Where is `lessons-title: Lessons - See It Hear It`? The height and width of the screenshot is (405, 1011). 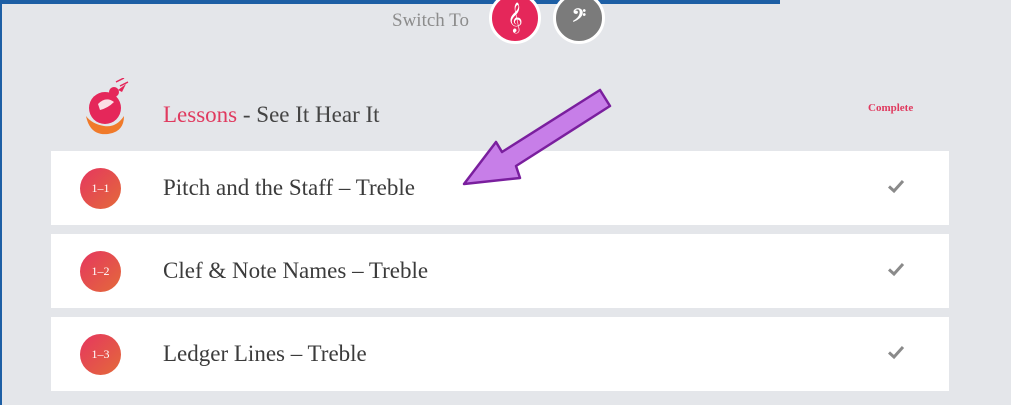
lessons-title: Lessons - See It Hear It is located at coordinates (271, 115).